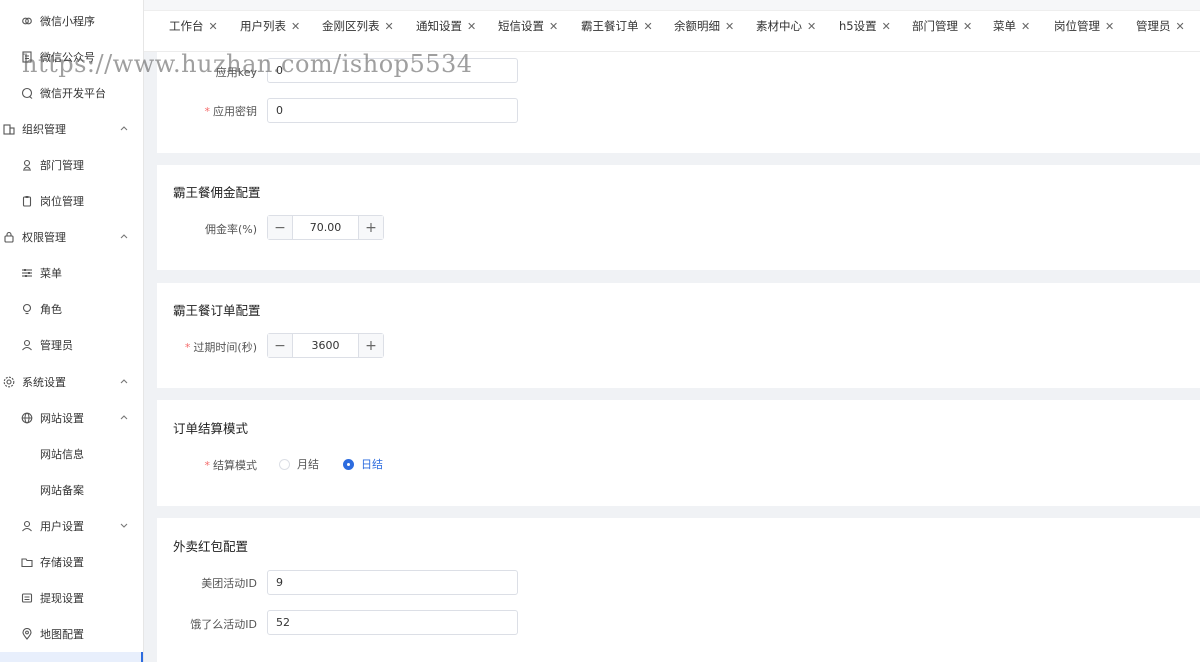  Describe the element at coordinates (27, 634) in the screenshot. I see `map-pin-icon` at that location.